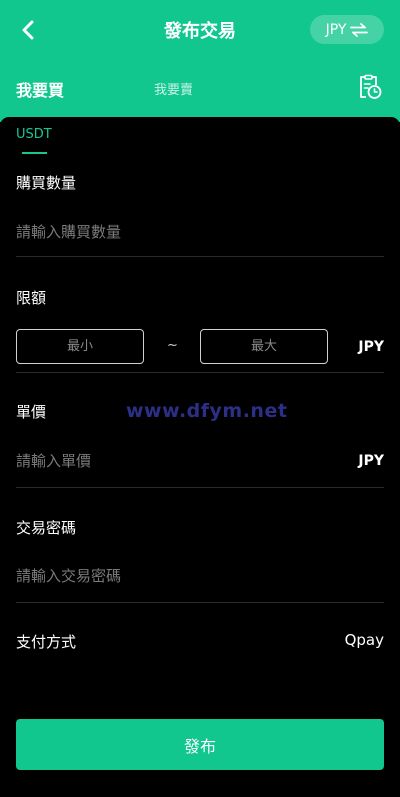 The image size is (400, 797). I want to click on quantity-label: 購買數量, so click(46, 183).